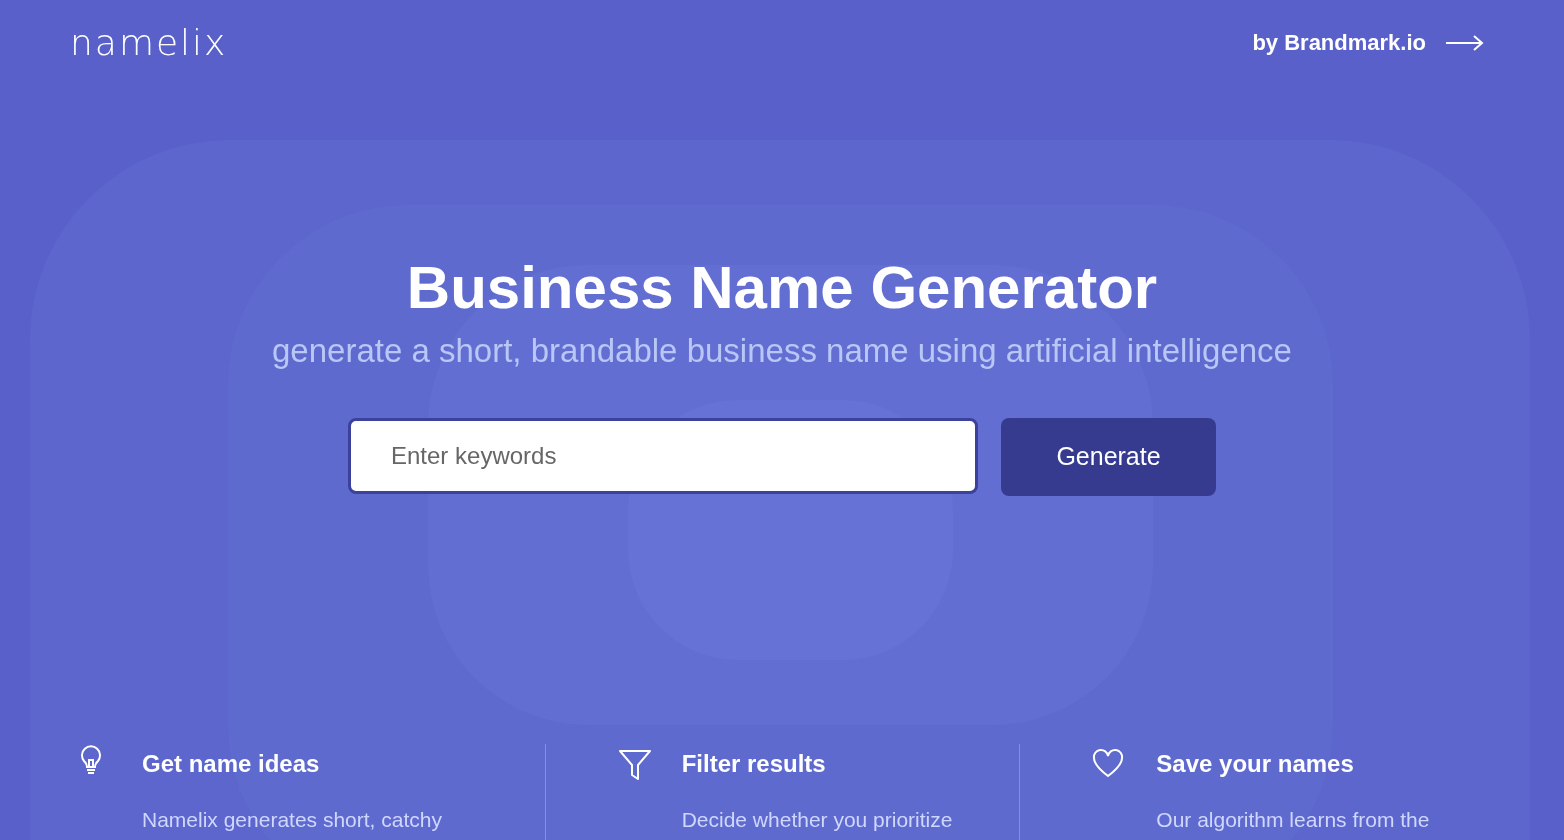  What do you see at coordinates (292, 820) in the screenshot?
I see `feature-description: Namelix generates short, catchy` at bounding box center [292, 820].